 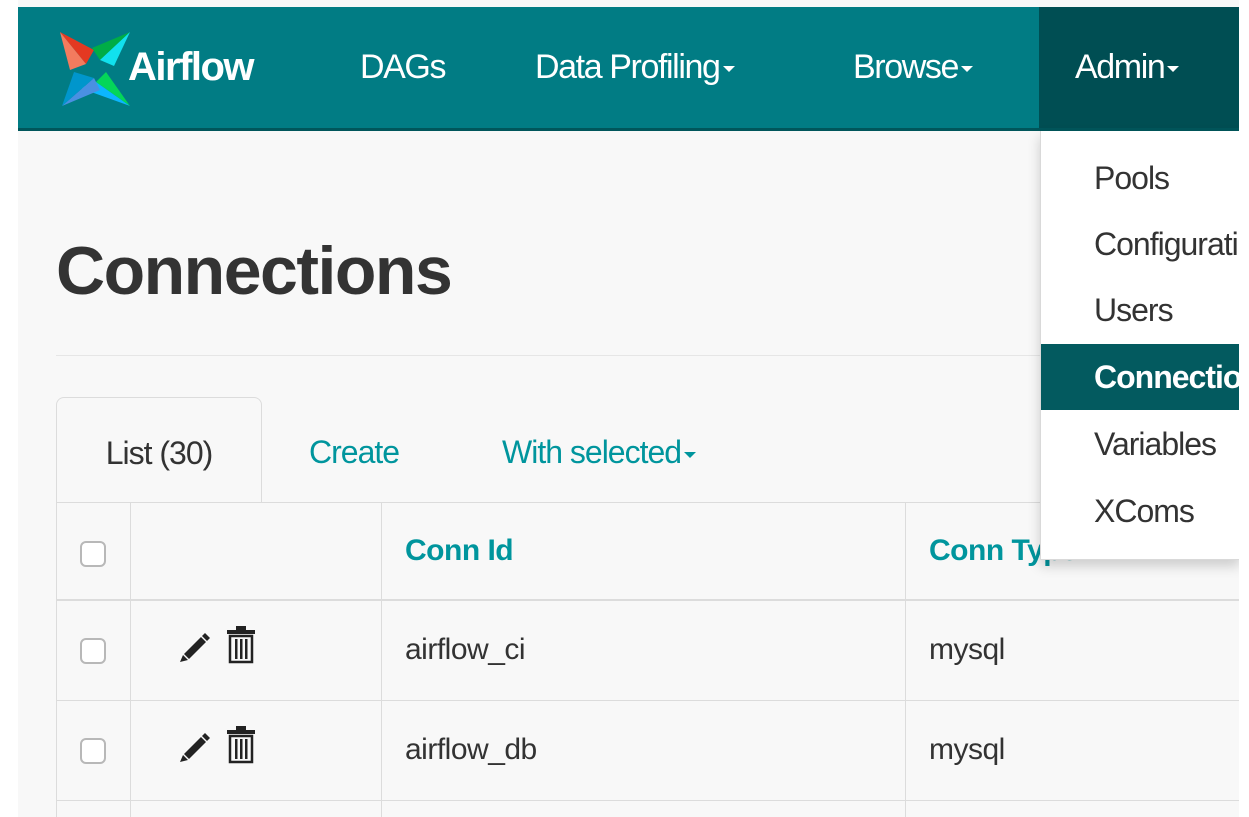 I want to click on menu-item-pools: Pools, so click(x=1140, y=178).